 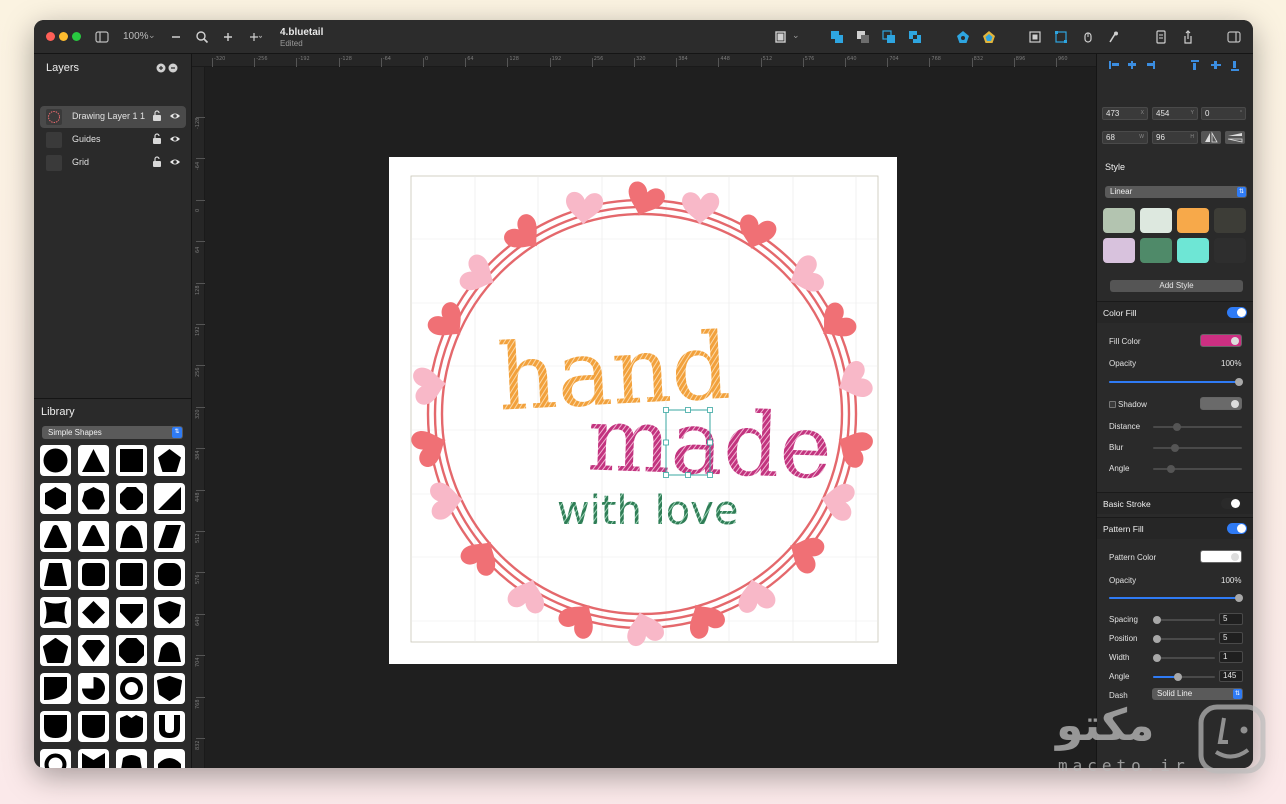 I want to click on shape-u, so click(x=169, y=726).